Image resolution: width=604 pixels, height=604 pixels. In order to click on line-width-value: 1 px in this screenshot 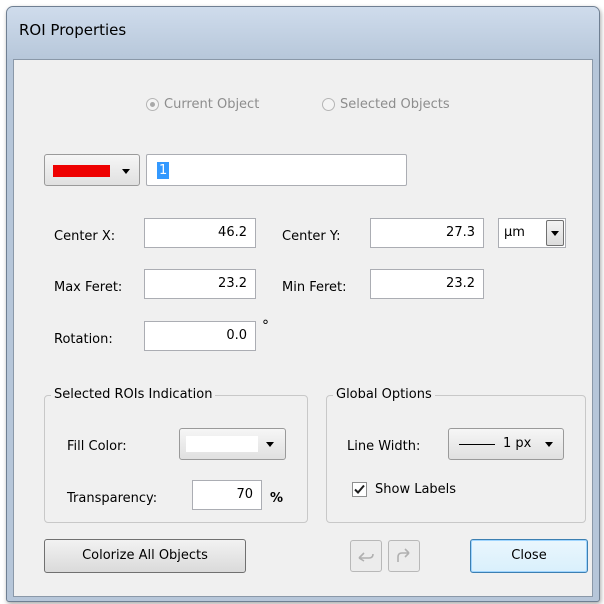, I will do `click(517, 443)`.